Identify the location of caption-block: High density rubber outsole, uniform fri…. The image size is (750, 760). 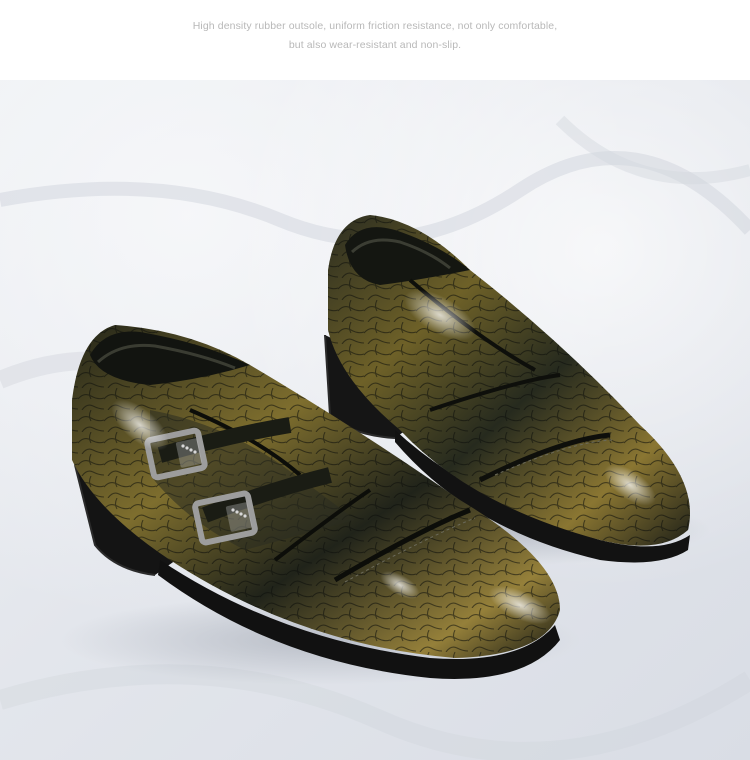
(375, 40).